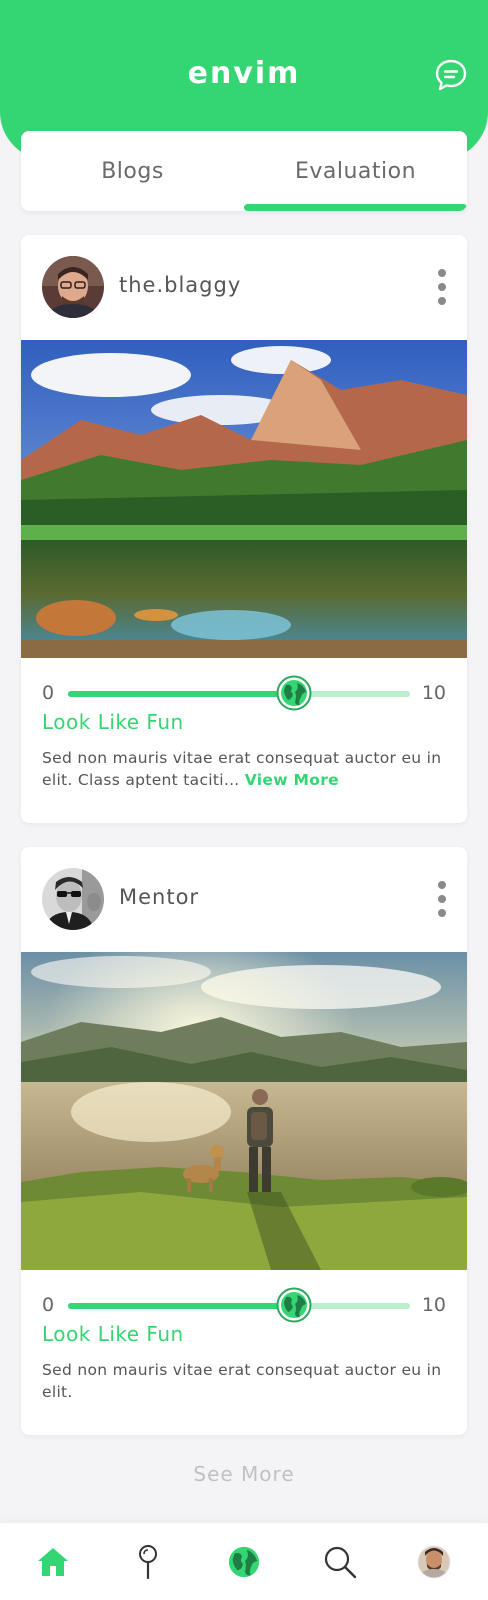  I want to click on chat-bubble-icon, so click(451, 75).